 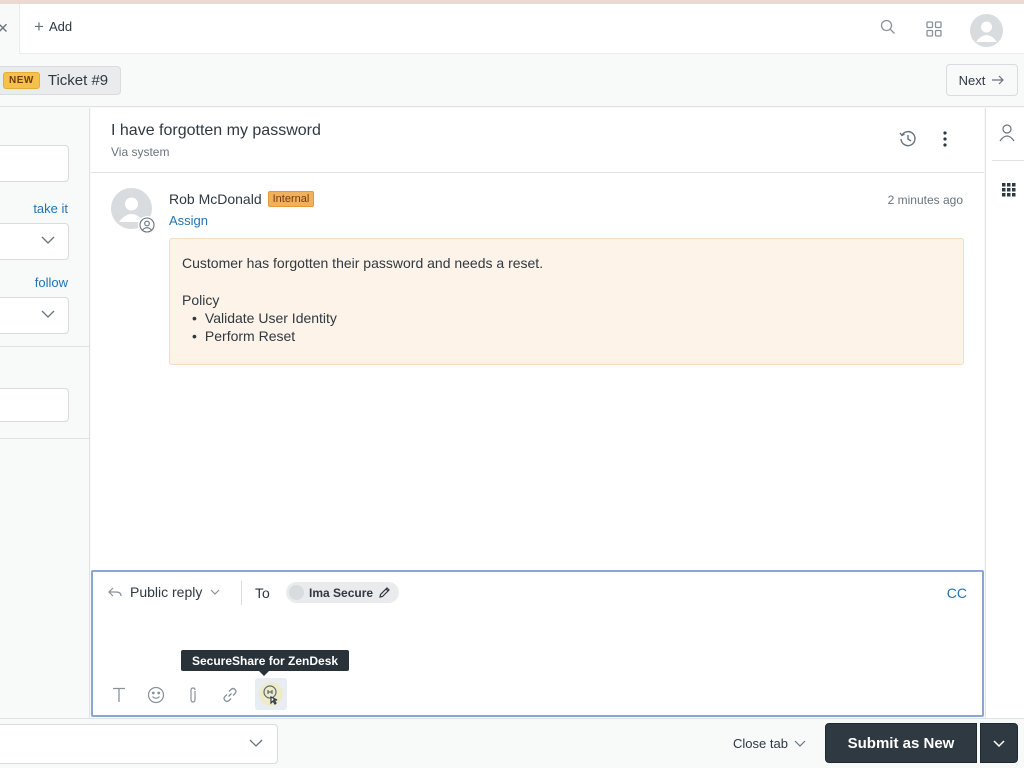 I want to click on text-format-icon, so click(x=119, y=695).